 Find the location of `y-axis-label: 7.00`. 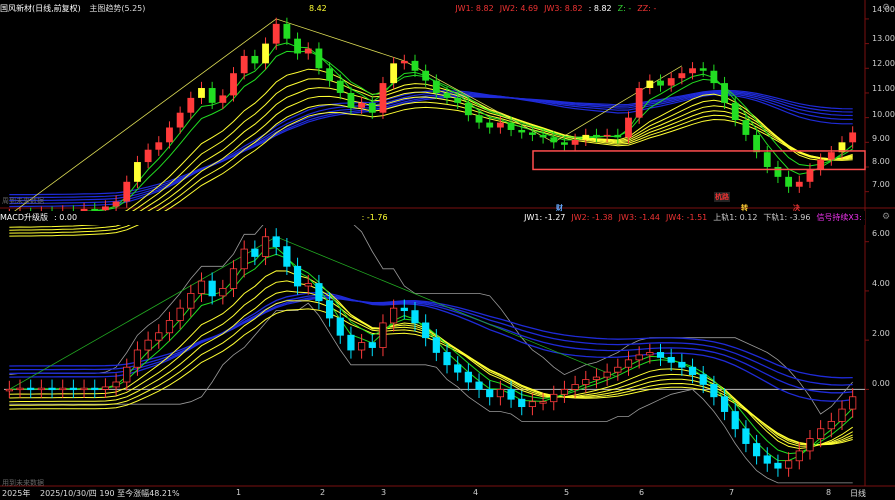

y-axis-label: 7.00 is located at coordinates (881, 184).